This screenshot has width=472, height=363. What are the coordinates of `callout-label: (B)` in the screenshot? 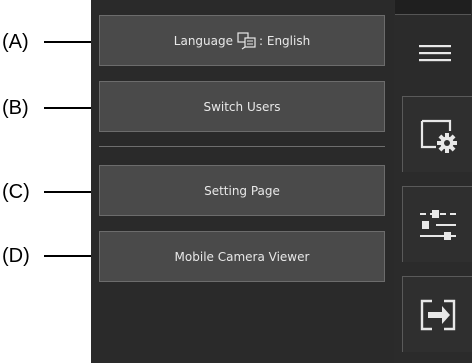 It's located at (15, 108).